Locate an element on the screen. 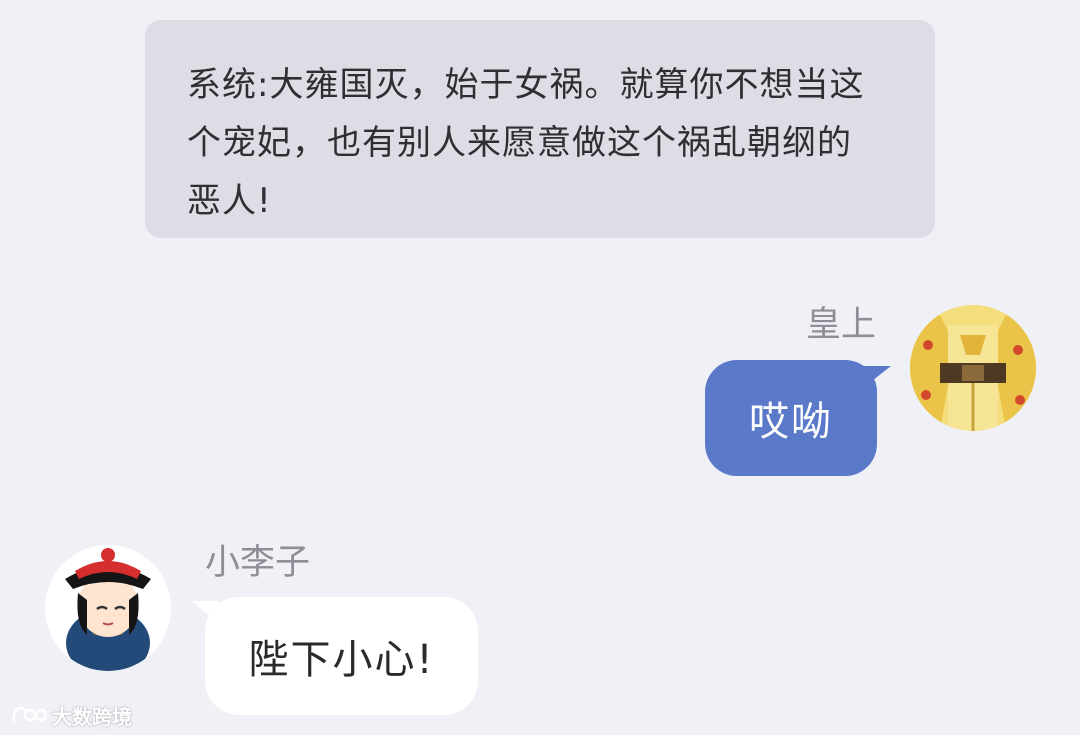 The image size is (1080, 735). watermark: 大数跨境 is located at coordinates (71, 715).